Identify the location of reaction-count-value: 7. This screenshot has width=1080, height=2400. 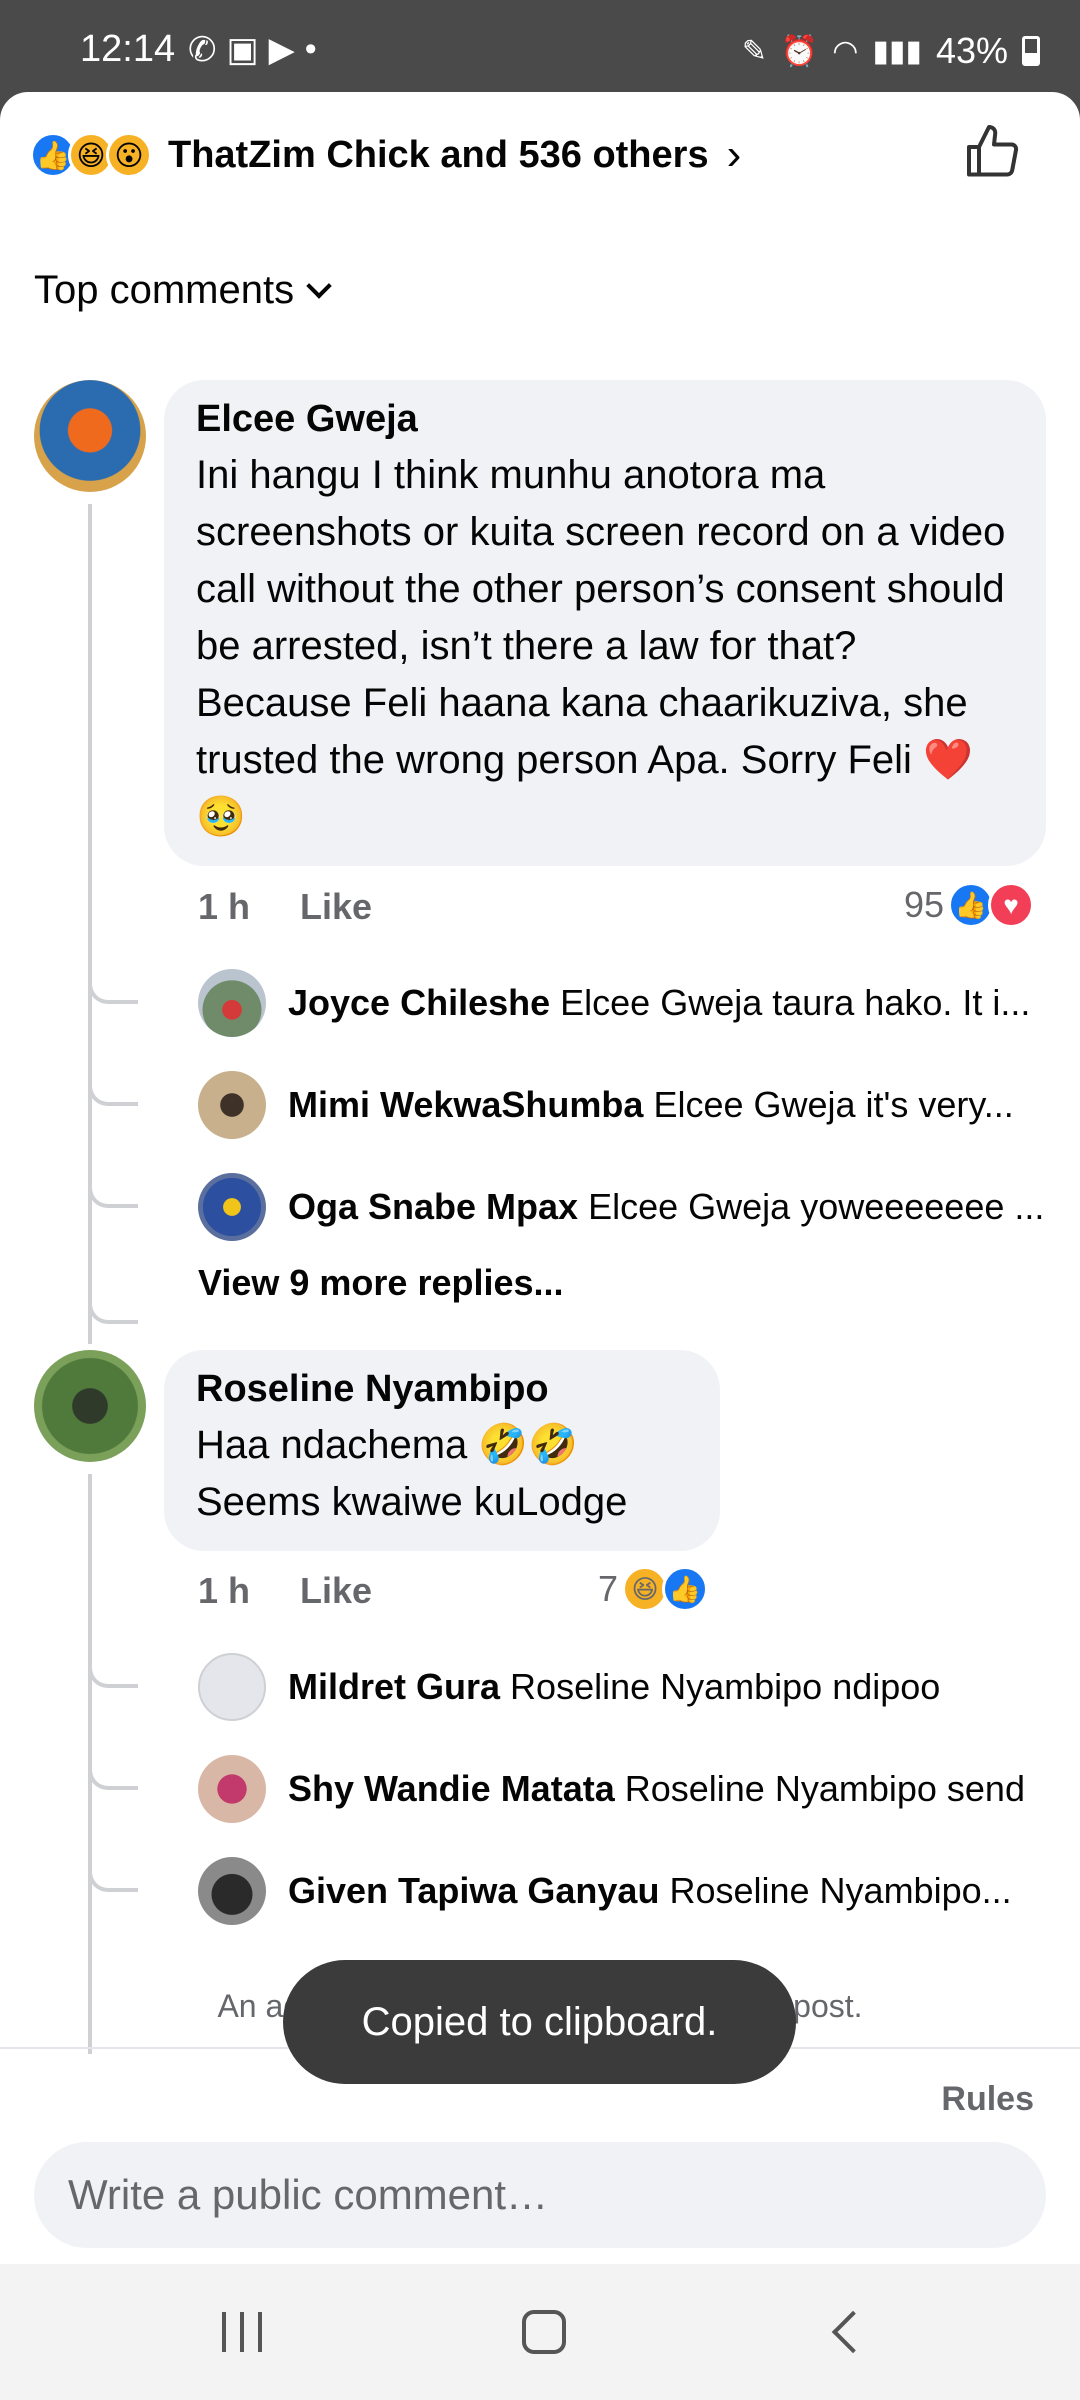
(608, 1588).